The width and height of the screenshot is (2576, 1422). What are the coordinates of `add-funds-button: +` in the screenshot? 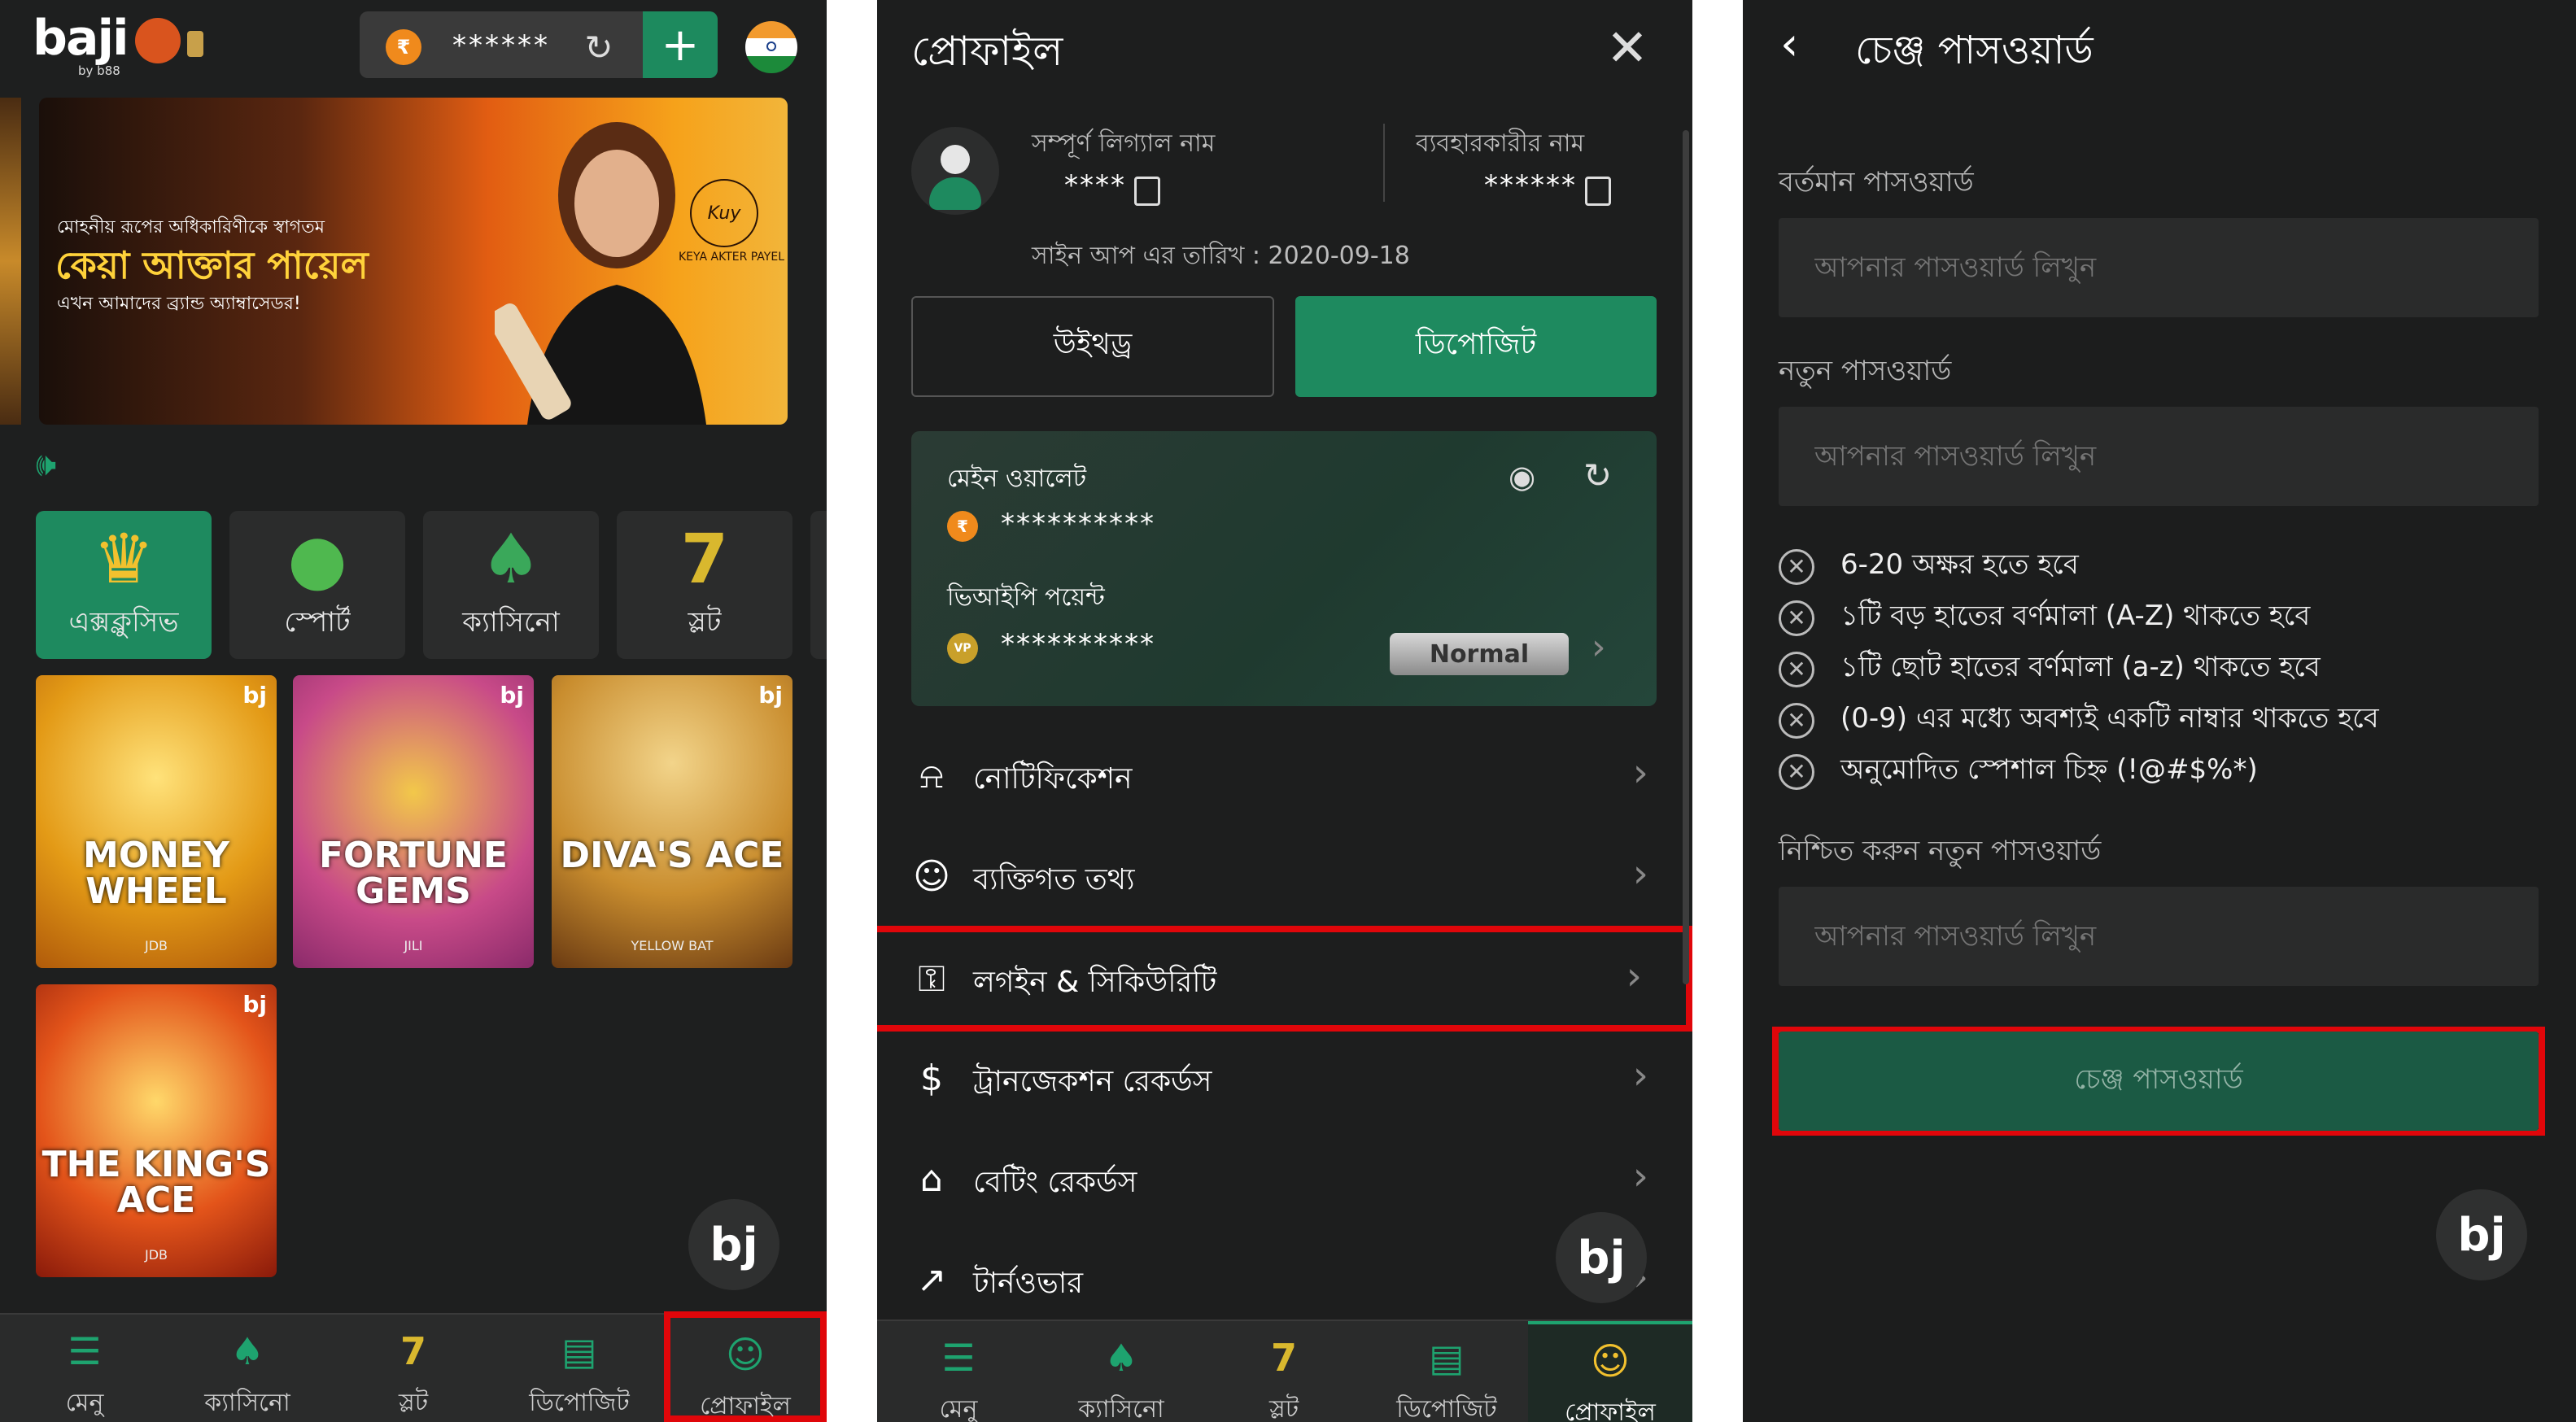 It's located at (680, 44).